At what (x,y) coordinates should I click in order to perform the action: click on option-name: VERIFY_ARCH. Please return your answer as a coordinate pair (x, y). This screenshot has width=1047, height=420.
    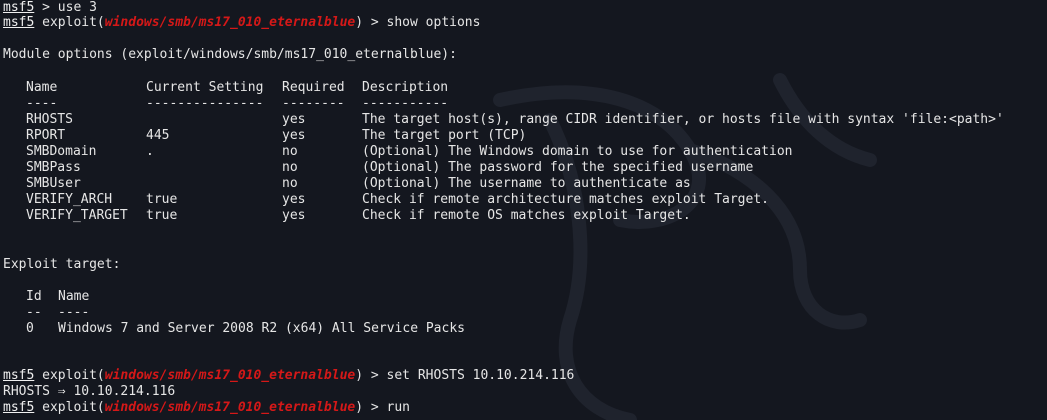
    Looking at the image, I should click on (69, 199).